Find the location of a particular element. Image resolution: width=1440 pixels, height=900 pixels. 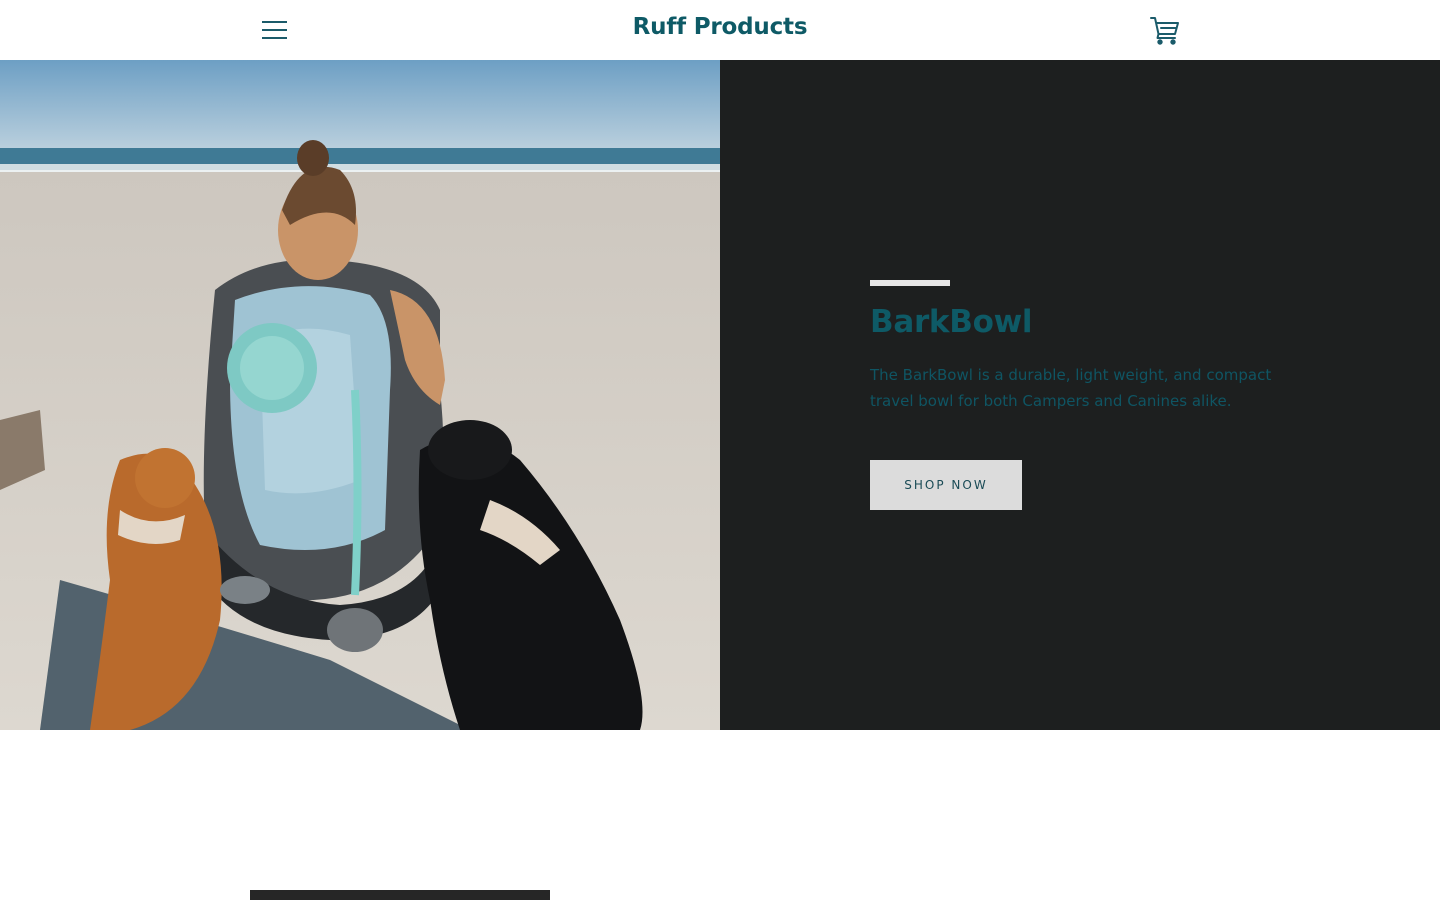

site-logo: Ruff Products is located at coordinates (720, 27).